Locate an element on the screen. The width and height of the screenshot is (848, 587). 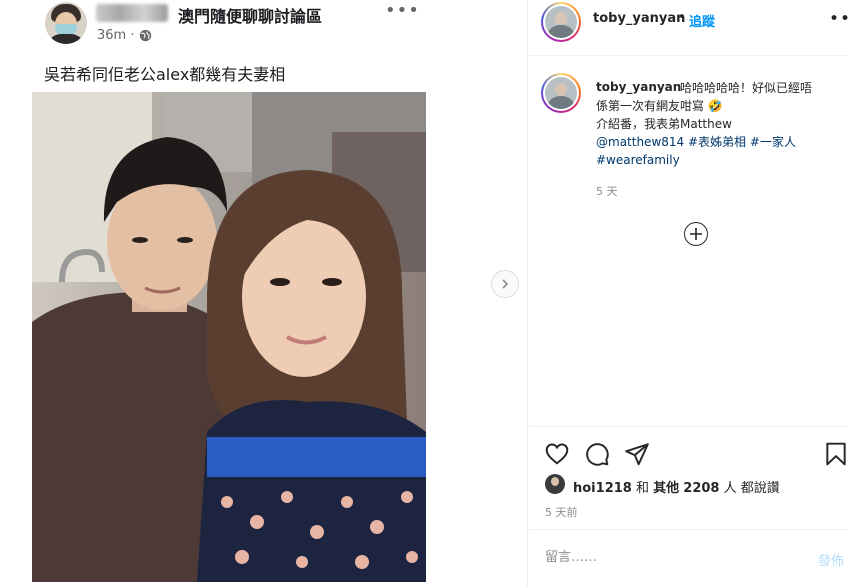
fb-poster-avatar is located at coordinates (66, 23).